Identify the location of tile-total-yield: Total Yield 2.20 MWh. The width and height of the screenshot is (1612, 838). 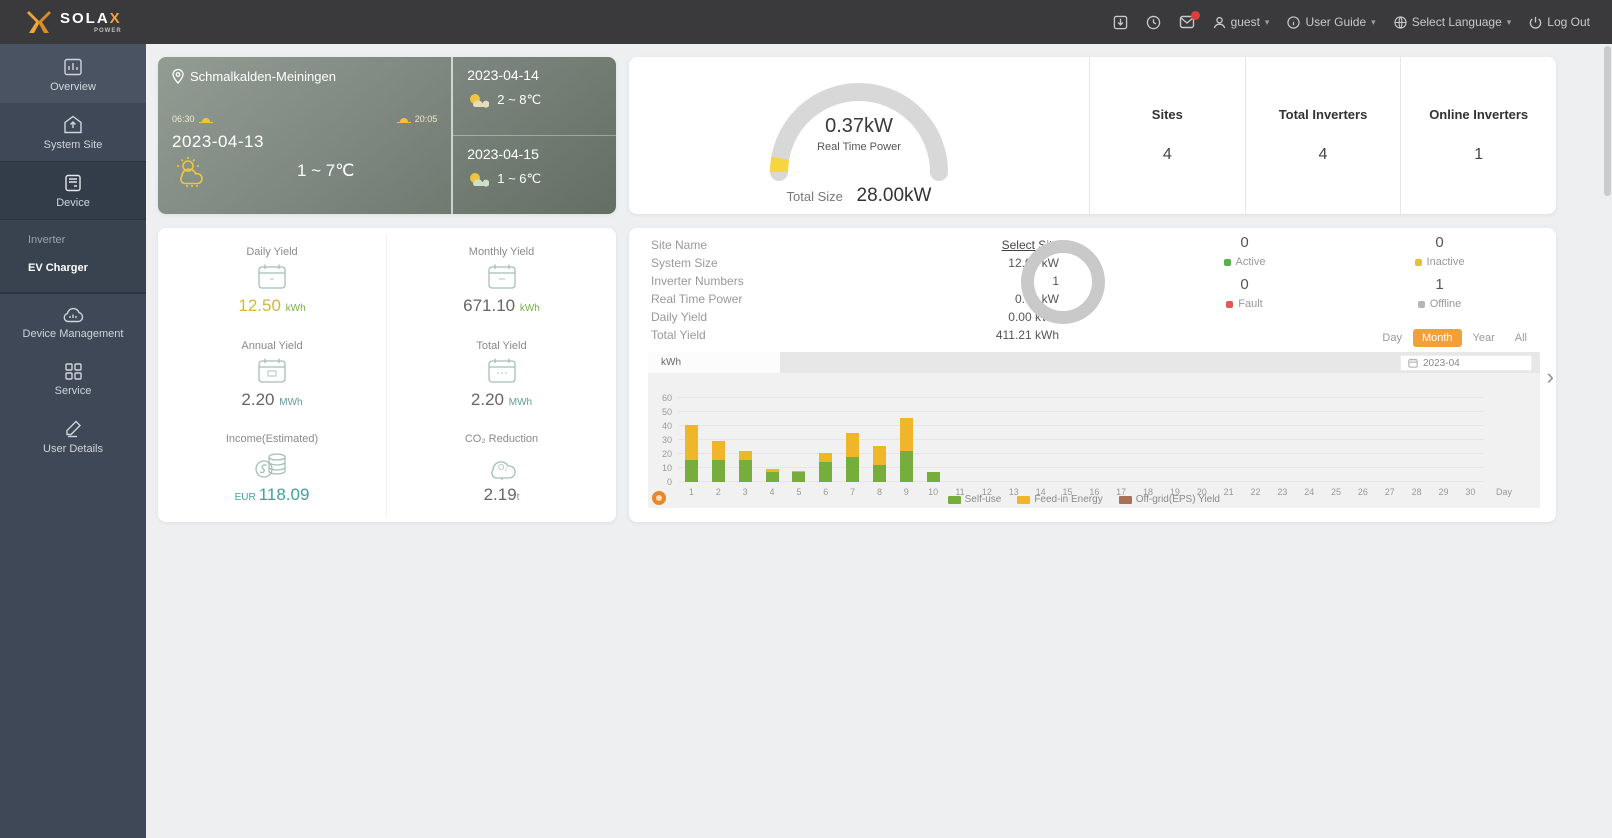
(501, 374).